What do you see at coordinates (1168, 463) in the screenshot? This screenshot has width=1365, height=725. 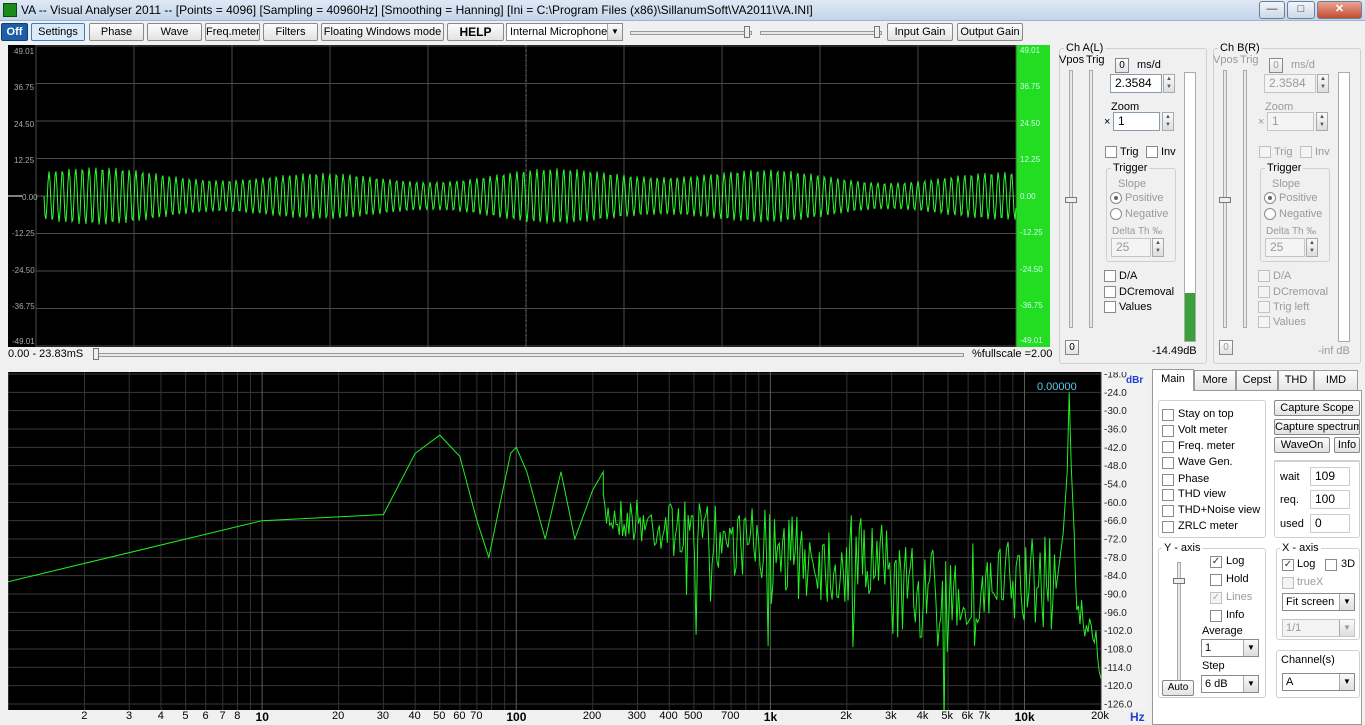 I see `wave-gen-checkbox` at bounding box center [1168, 463].